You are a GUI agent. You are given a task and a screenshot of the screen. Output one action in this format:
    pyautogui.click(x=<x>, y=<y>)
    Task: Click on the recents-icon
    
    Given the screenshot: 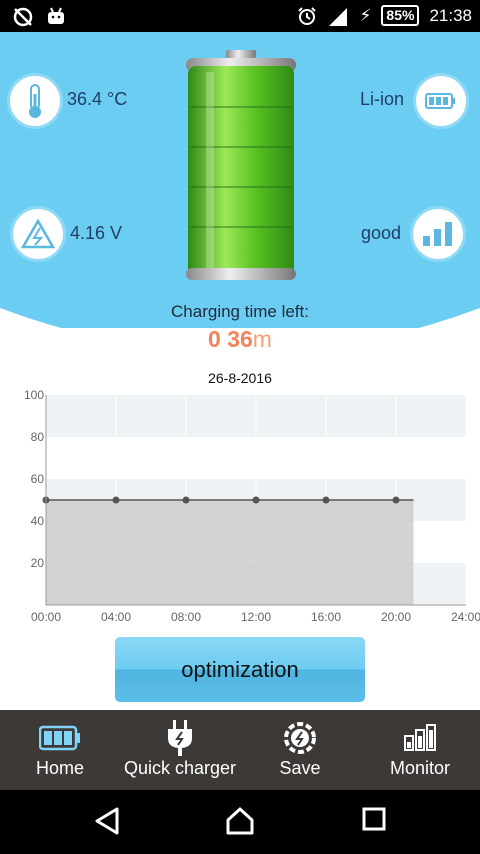 What is the action you would take?
    pyautogui.click(x=374, y=819)
    